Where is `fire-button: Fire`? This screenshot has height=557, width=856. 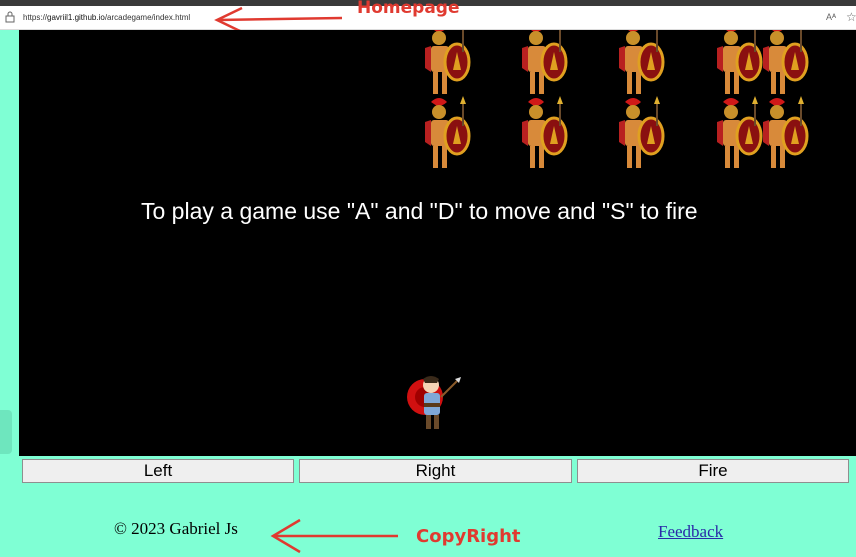
fire-button: Fire is located at coordinates (713, 471).